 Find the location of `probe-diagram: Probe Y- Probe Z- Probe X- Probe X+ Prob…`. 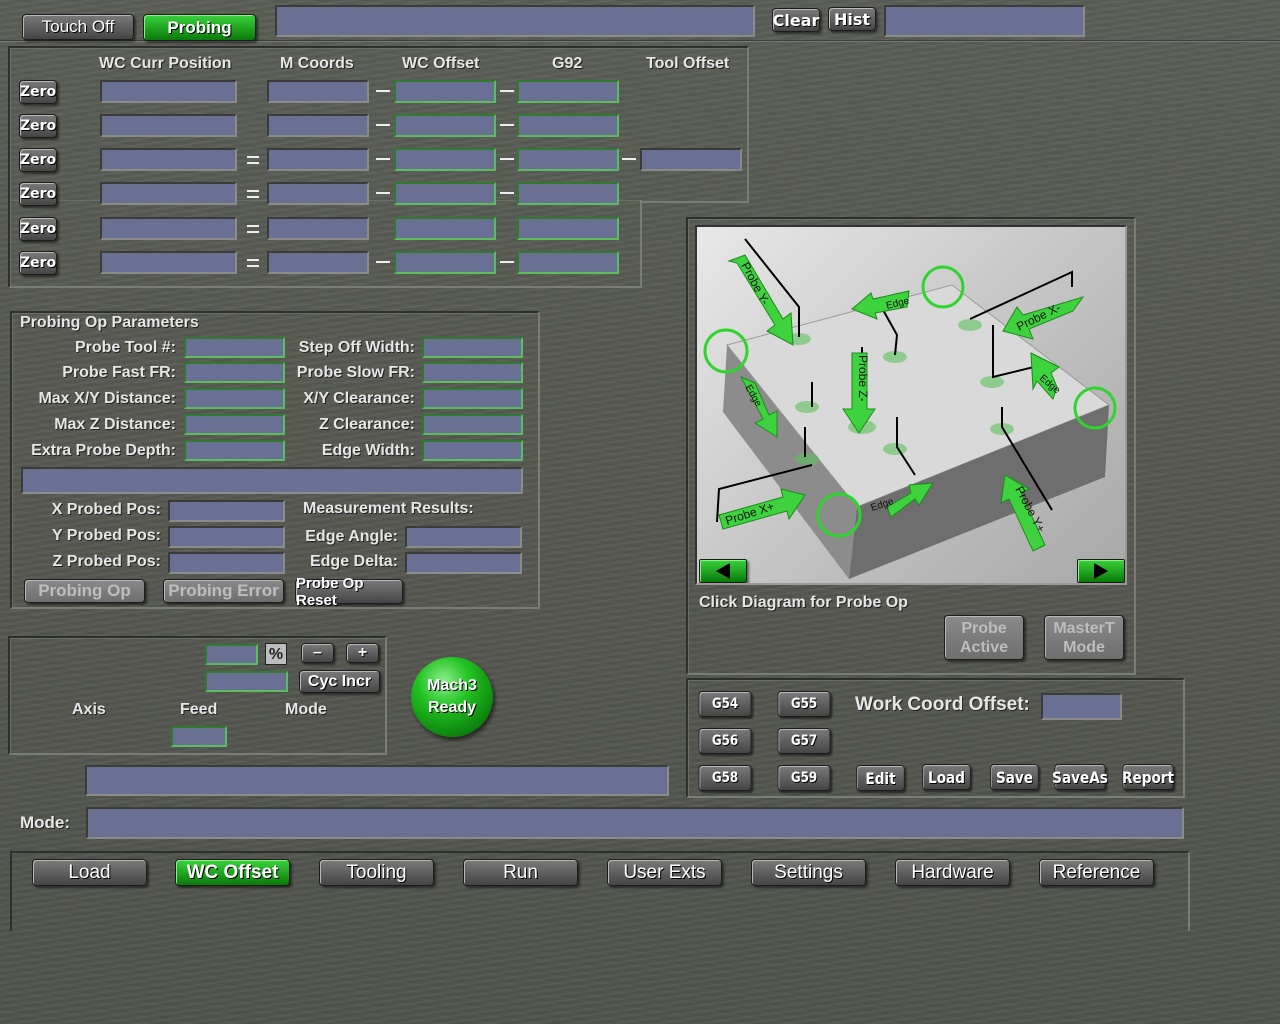

probe-diagram: Probe Y- Probe Z- Probe X- Probe X+ Prob… is located at coordinates (911, 405).